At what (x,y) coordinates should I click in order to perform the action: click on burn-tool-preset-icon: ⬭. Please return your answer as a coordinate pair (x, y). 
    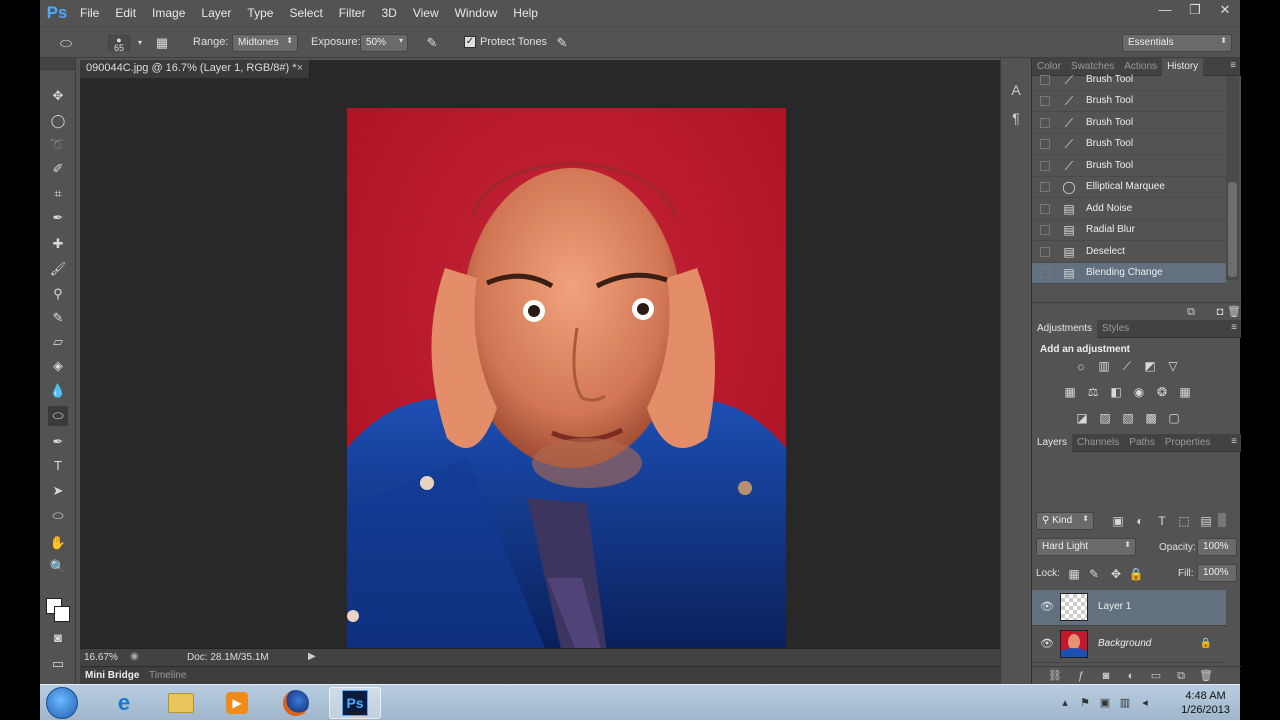
    Looking at the image, I should click on (66, 43).